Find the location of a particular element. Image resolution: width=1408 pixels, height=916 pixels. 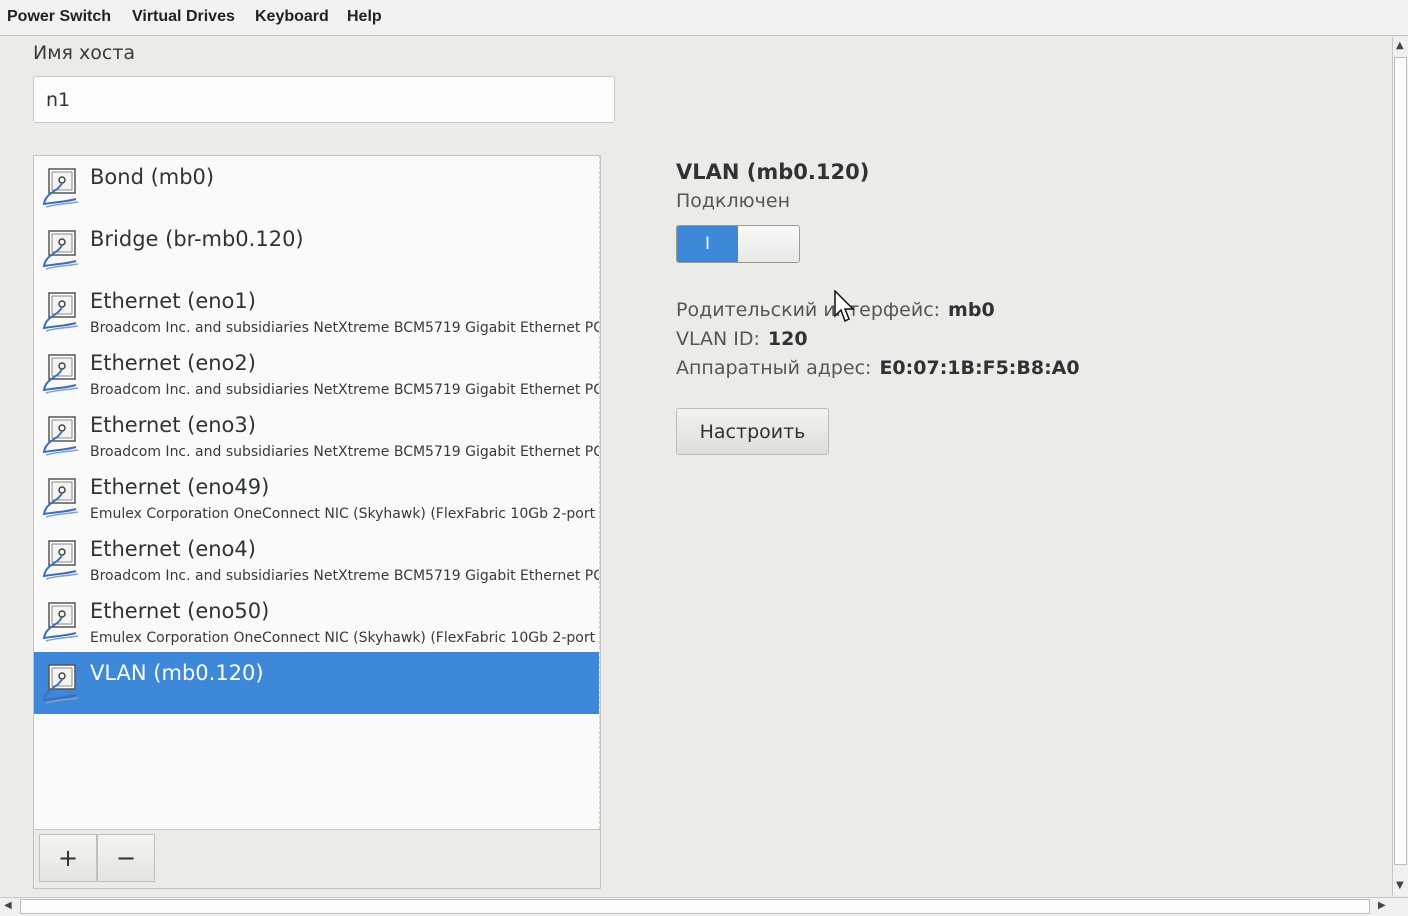

parent-interface-label: Родительский интерфейс: is located at coordinates (808, 310).